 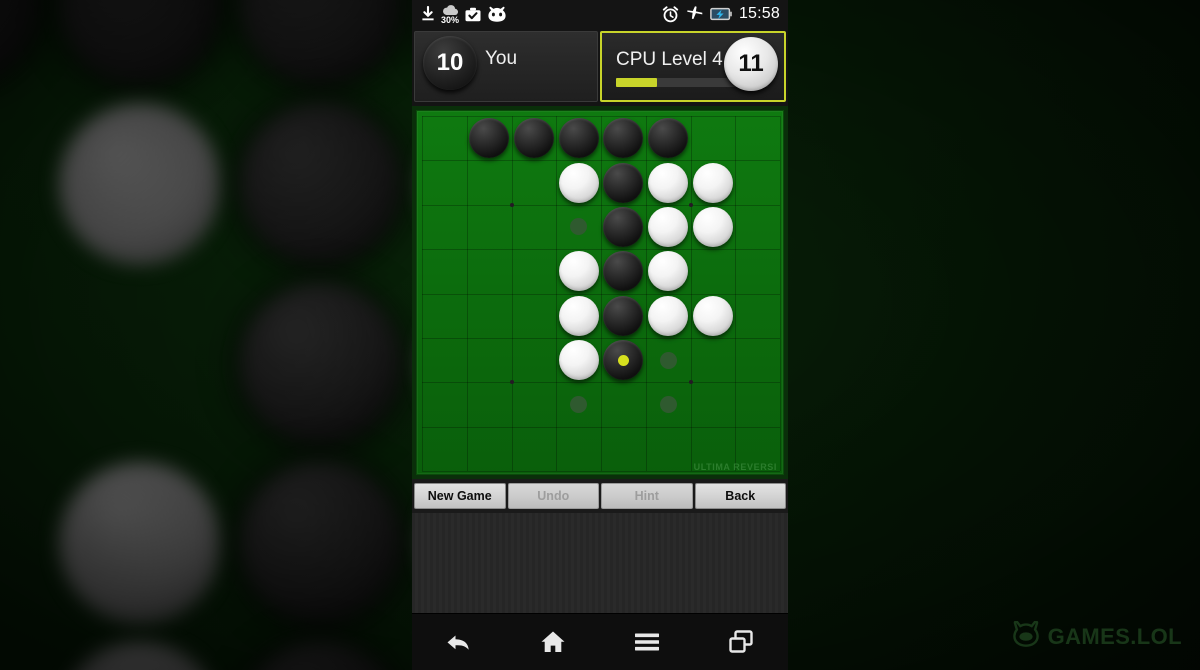 I want to click on home-nav-icon, so click(x=553, y=642).